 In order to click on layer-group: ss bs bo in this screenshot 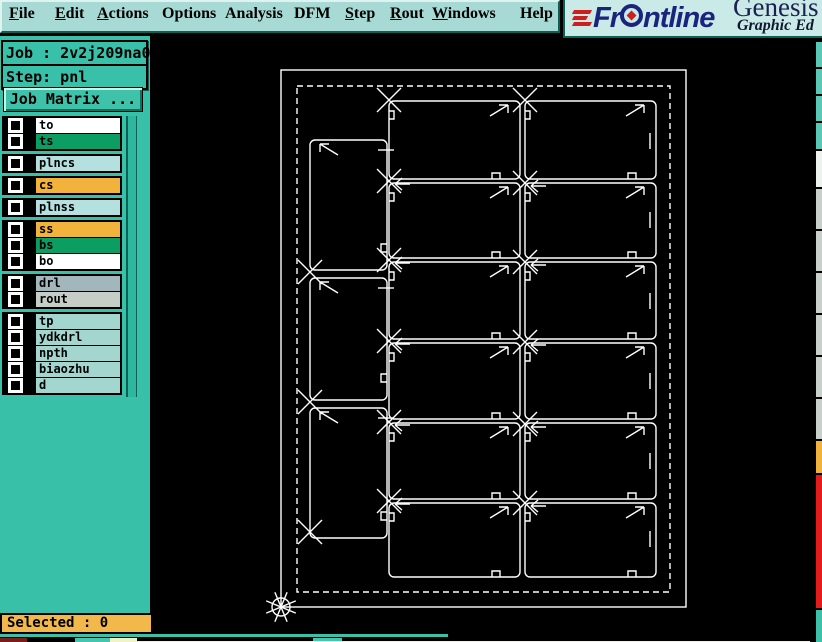, I will do `click(62, 245)`.